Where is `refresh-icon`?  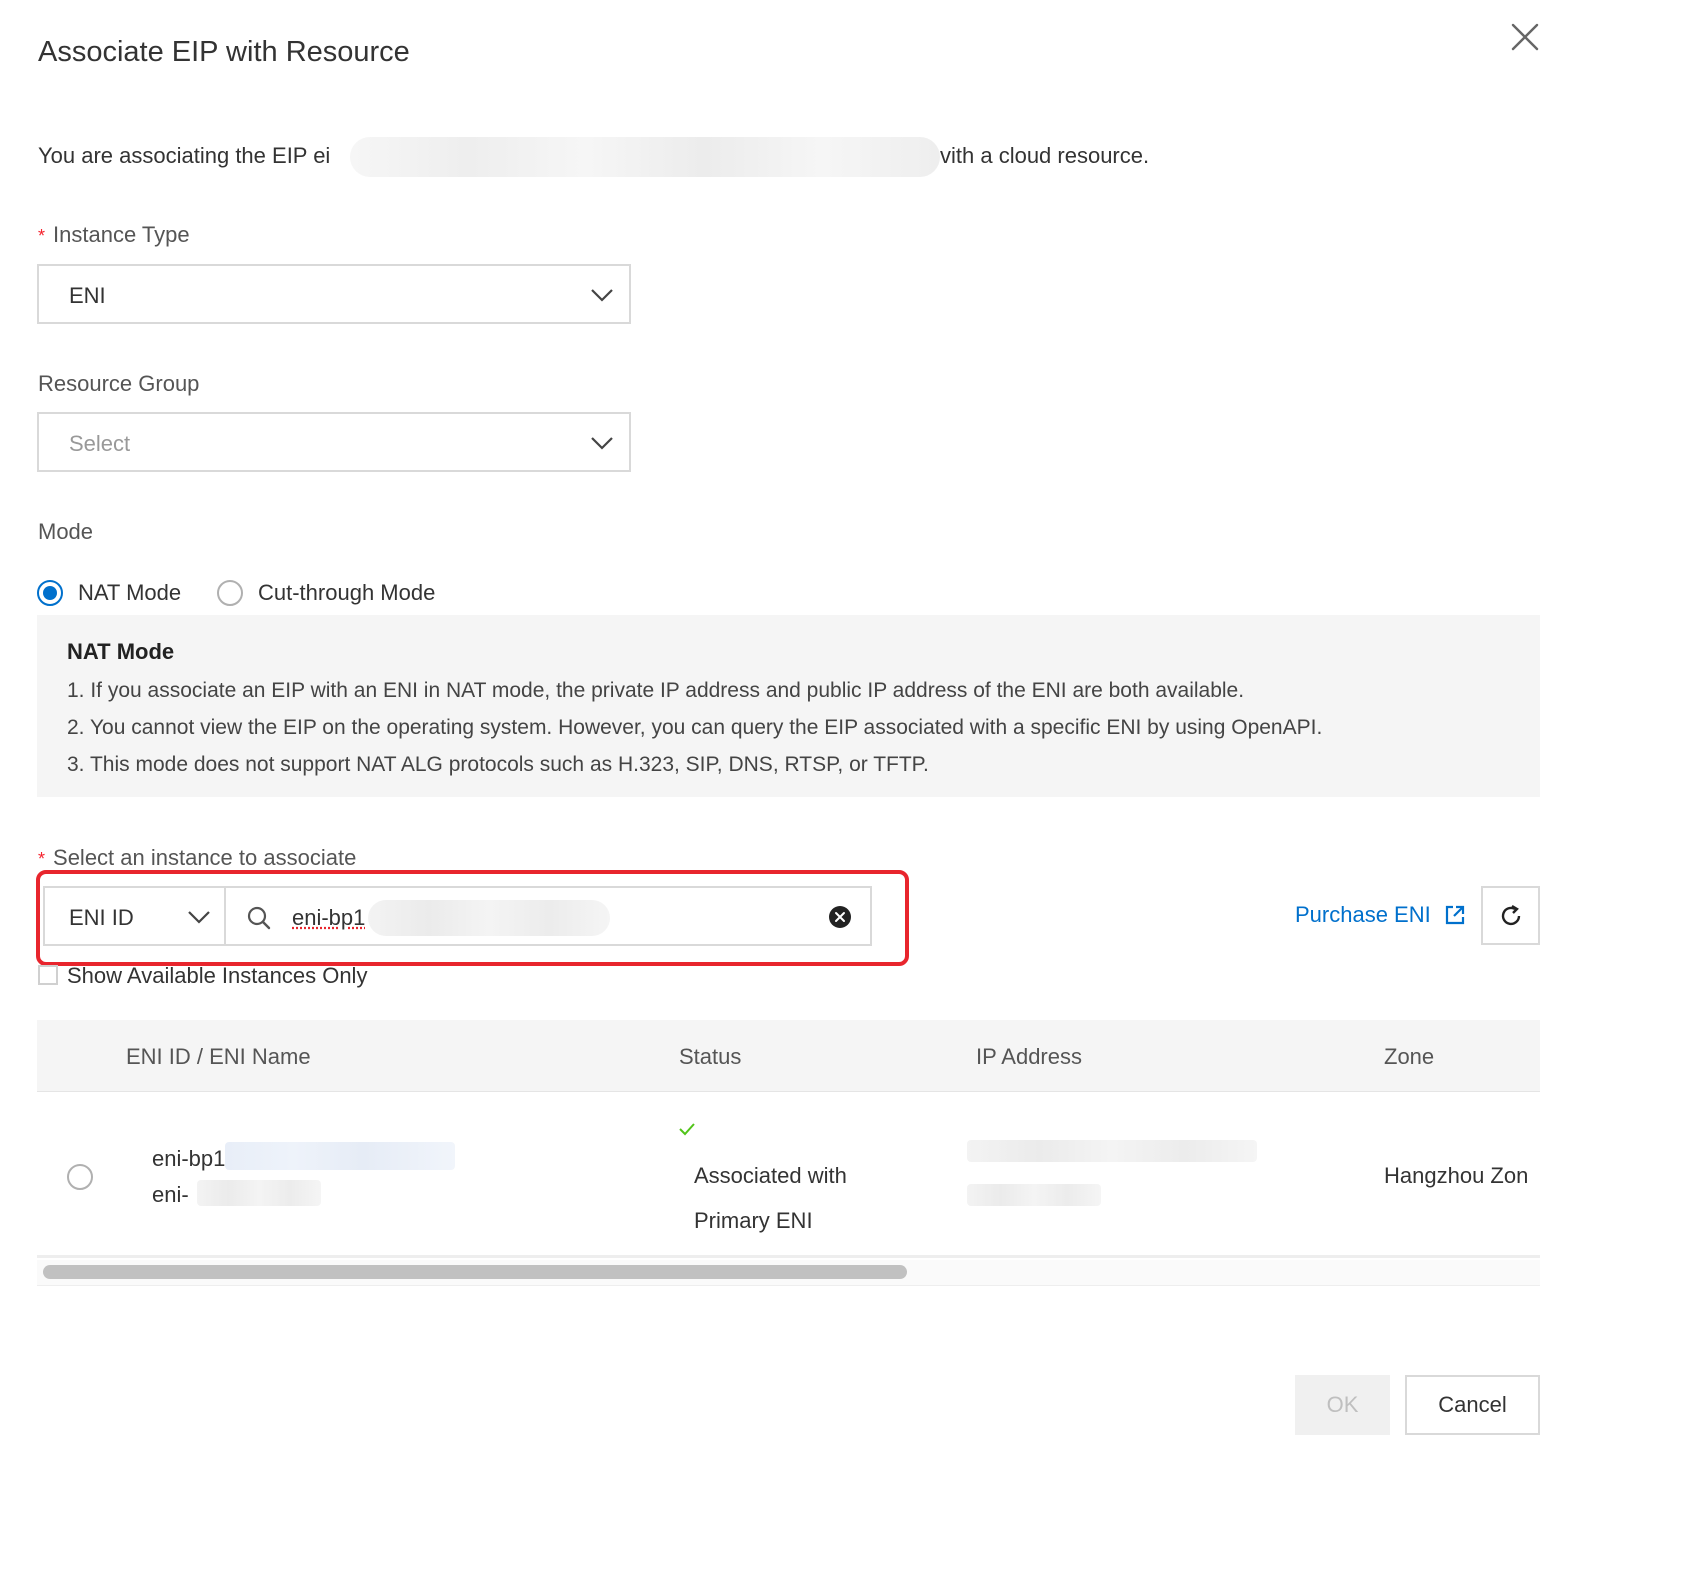 refresh-icon is located at coordinates (1511, 915).